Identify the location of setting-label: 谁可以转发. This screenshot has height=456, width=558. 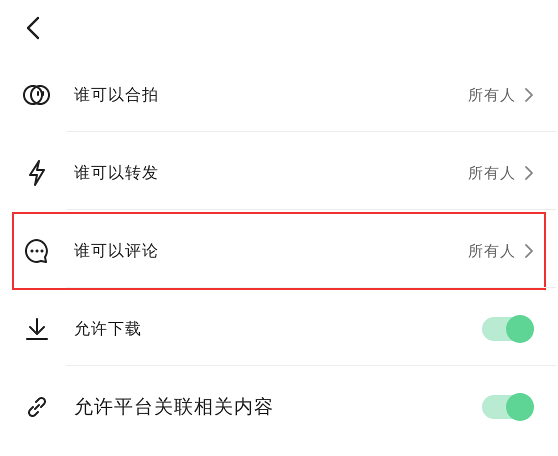
(117, 173).